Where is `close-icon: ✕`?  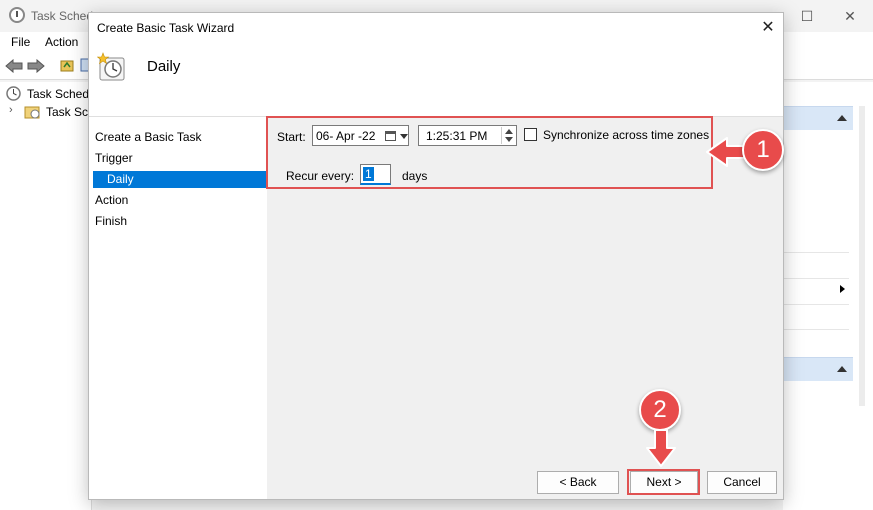
close-icon: ✕ is located at coordinates (850, 16).